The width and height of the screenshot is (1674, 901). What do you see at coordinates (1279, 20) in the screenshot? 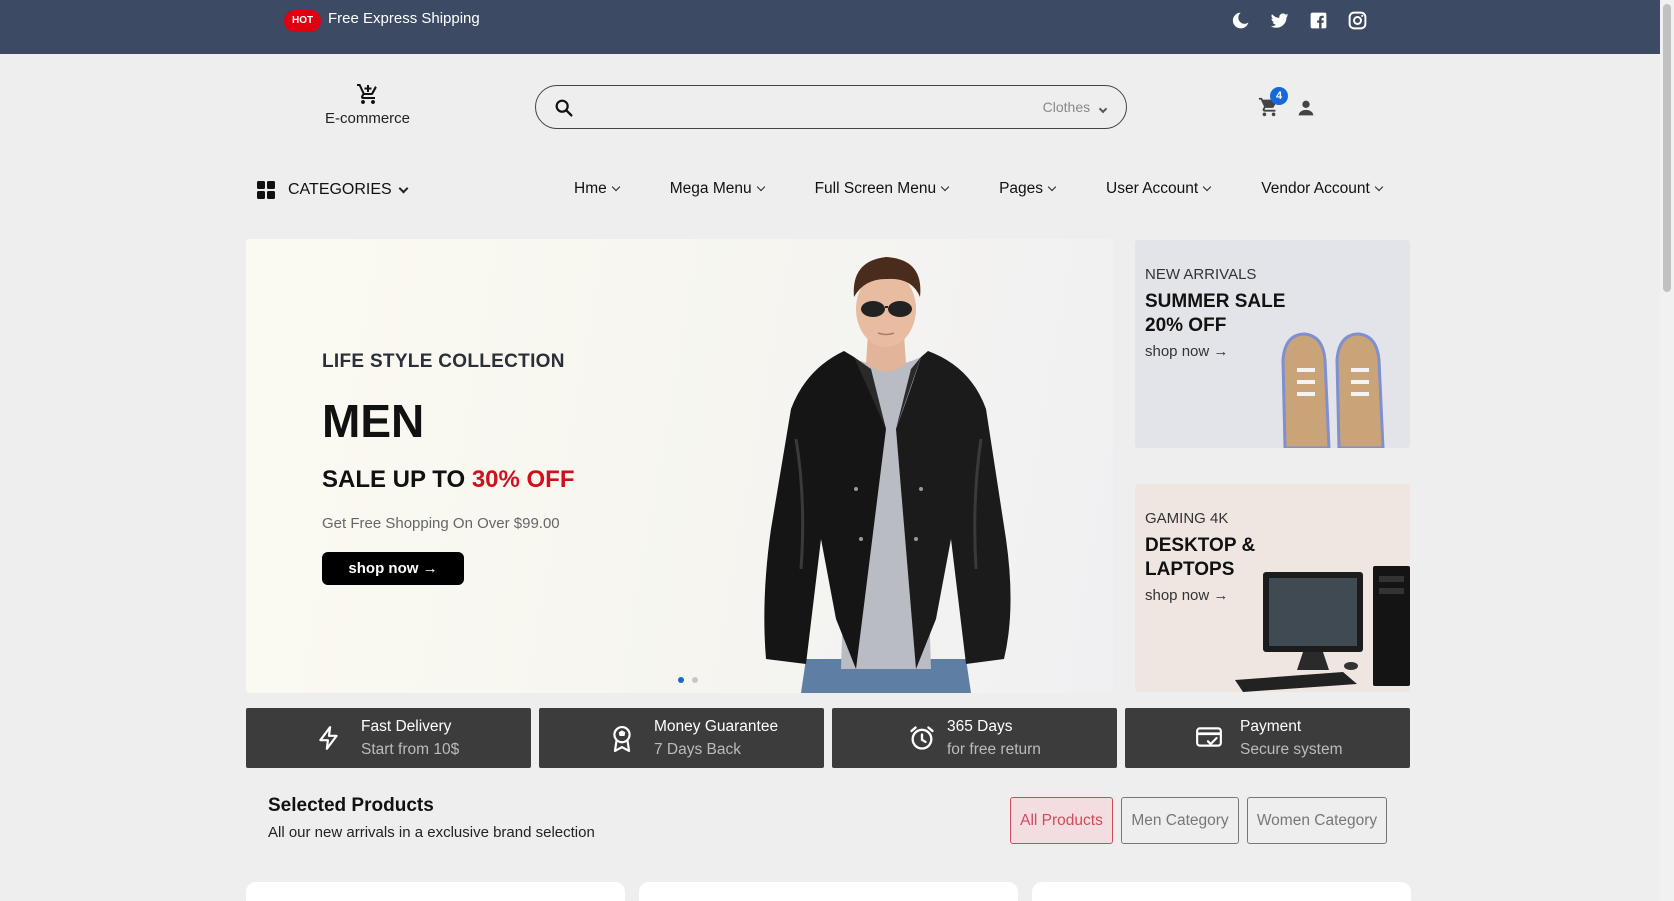
I see `twitter-icon` at bounding box center [1279, 20].